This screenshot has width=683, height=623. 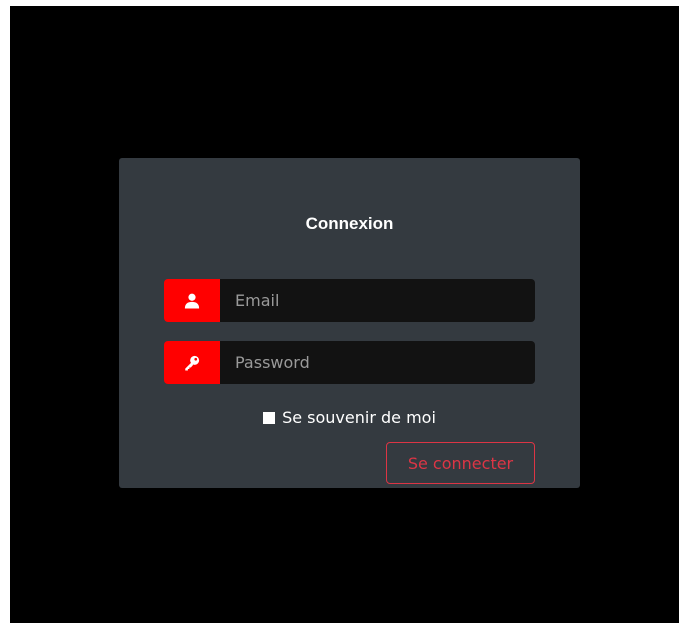 I want to click on user-icon, so click(x=192, y=300).